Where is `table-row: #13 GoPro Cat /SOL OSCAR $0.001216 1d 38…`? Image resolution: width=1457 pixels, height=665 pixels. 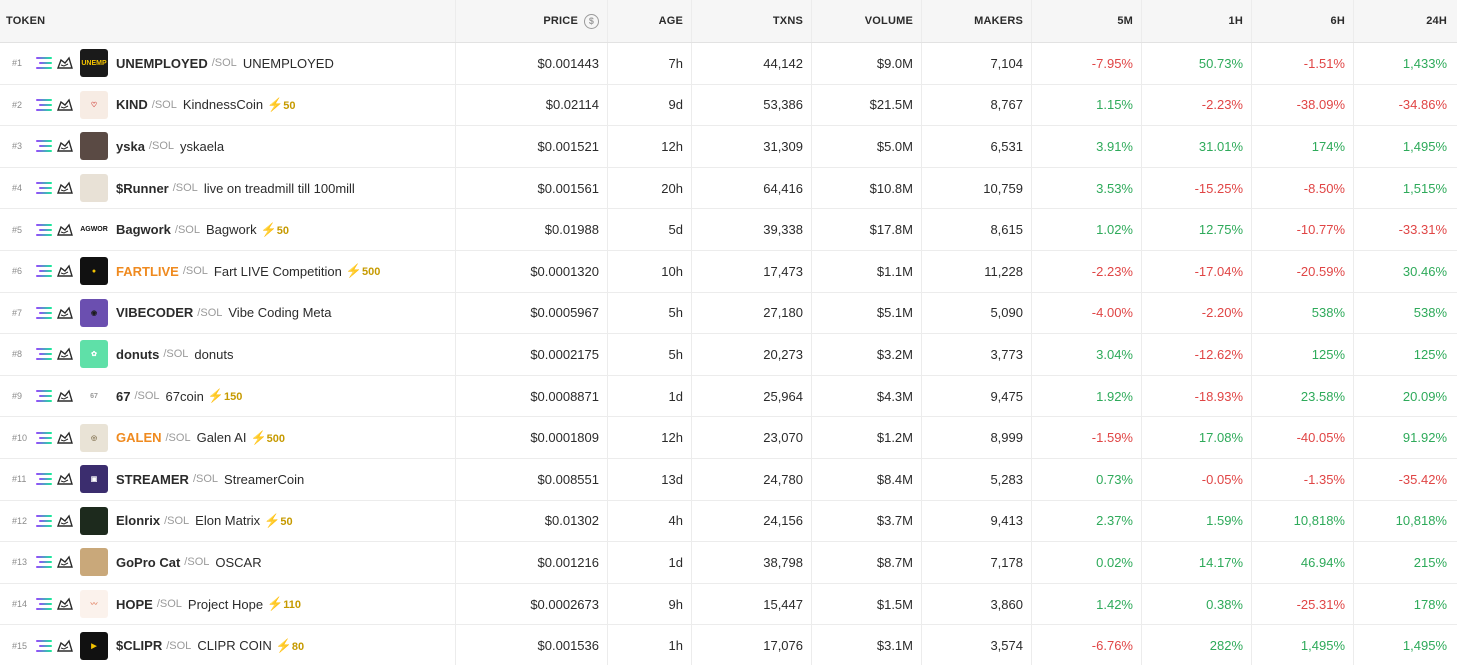
table-row: #13 GoPro Cat /SOL OSCAR $0.001216 1d 38… is located at coordinates (728, 563).